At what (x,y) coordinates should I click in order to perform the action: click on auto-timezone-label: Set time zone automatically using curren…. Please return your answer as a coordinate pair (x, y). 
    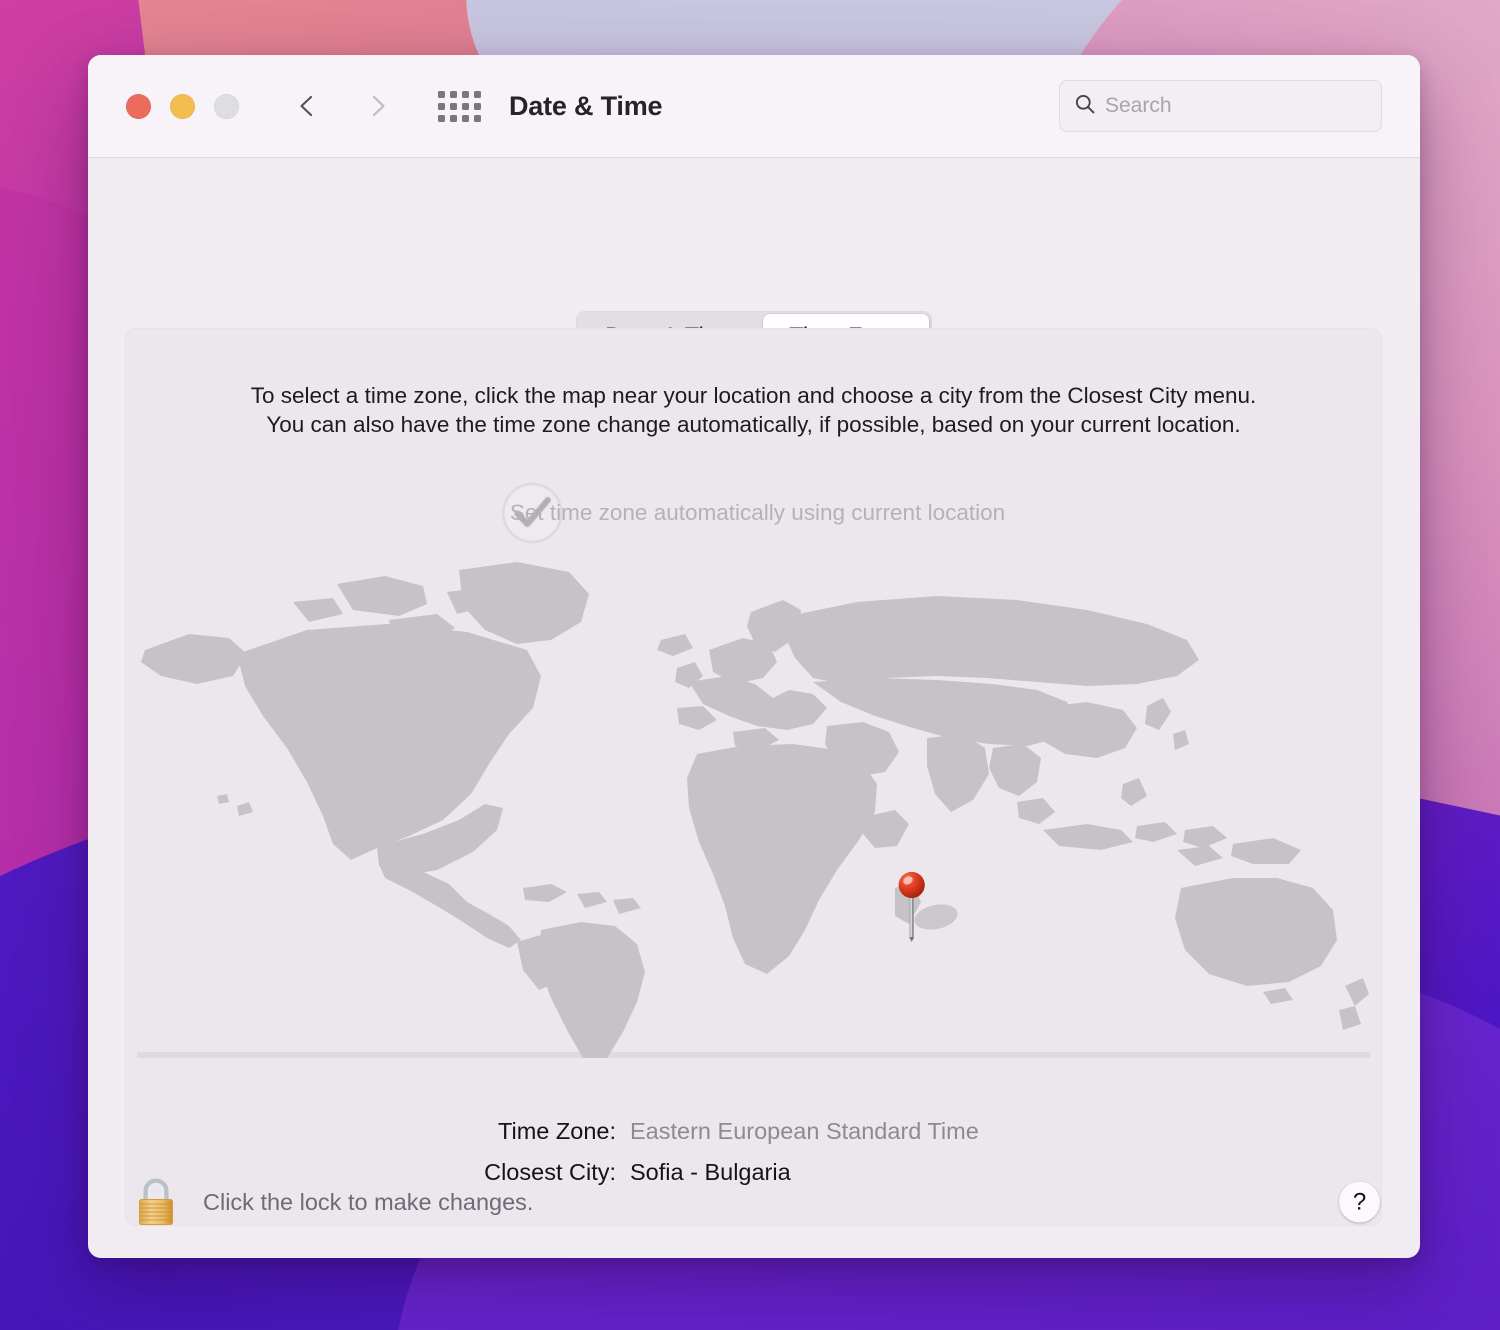
    Looking at the image, I should click on (757, 512).